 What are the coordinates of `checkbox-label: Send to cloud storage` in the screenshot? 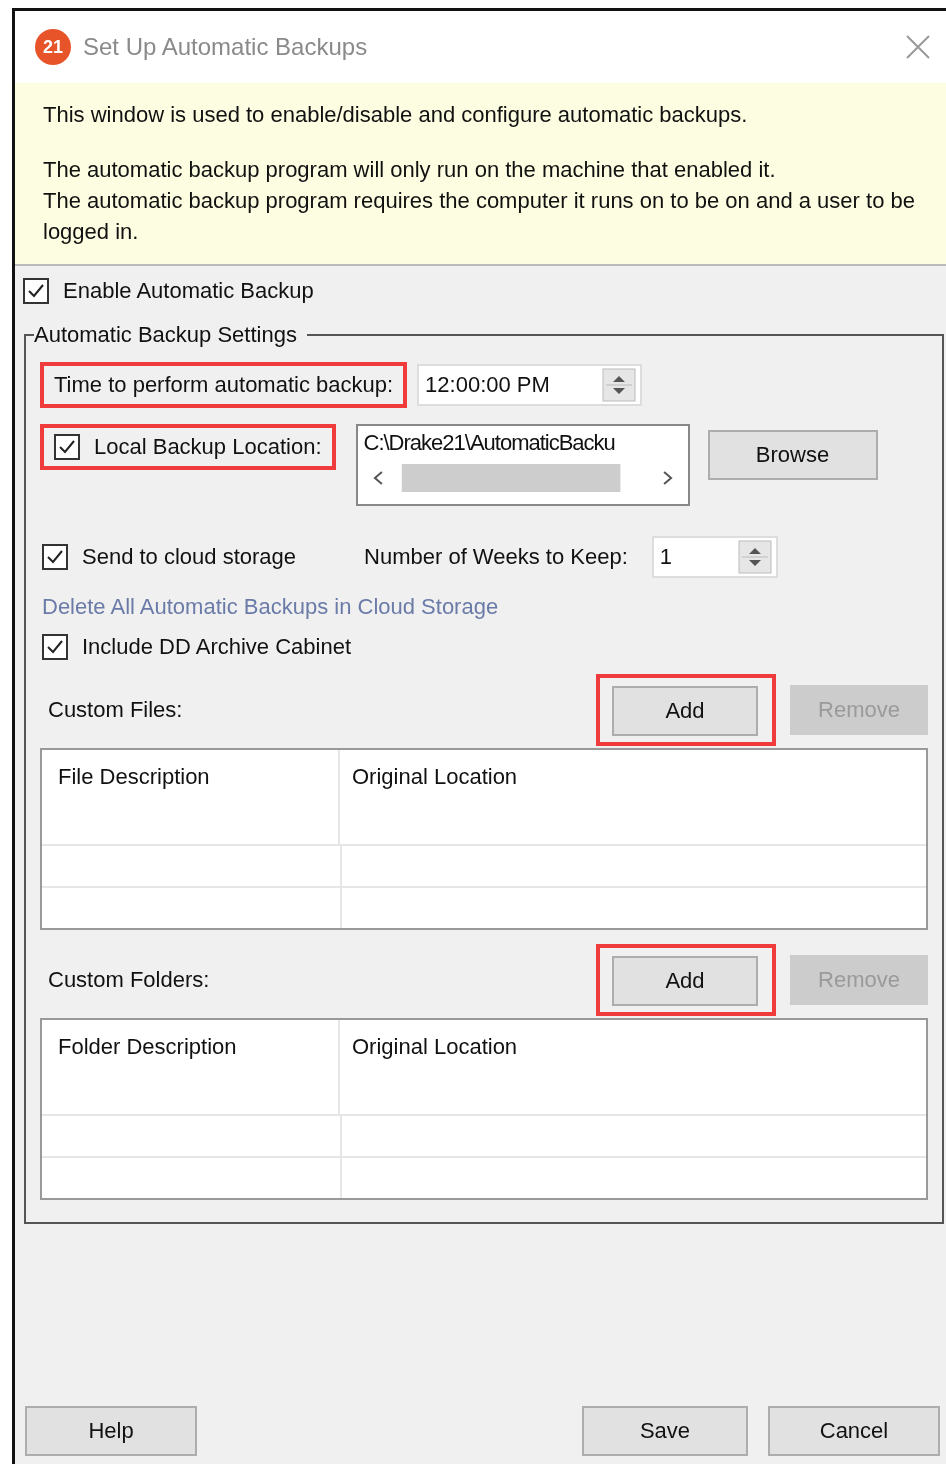 It's located at (189, 557).